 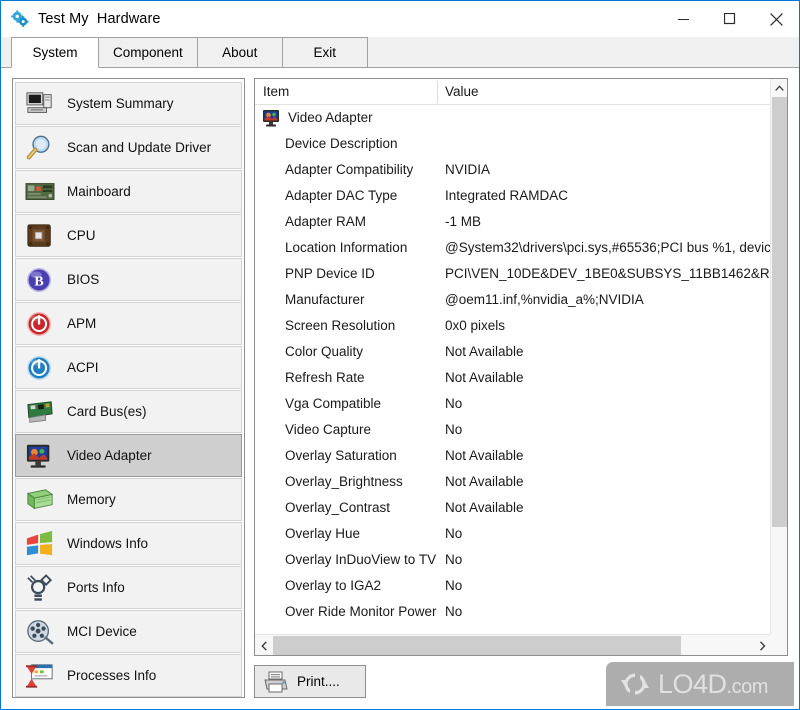 I want to click on row-item-value: 0x0 pixels, so click(x=475, y=325).